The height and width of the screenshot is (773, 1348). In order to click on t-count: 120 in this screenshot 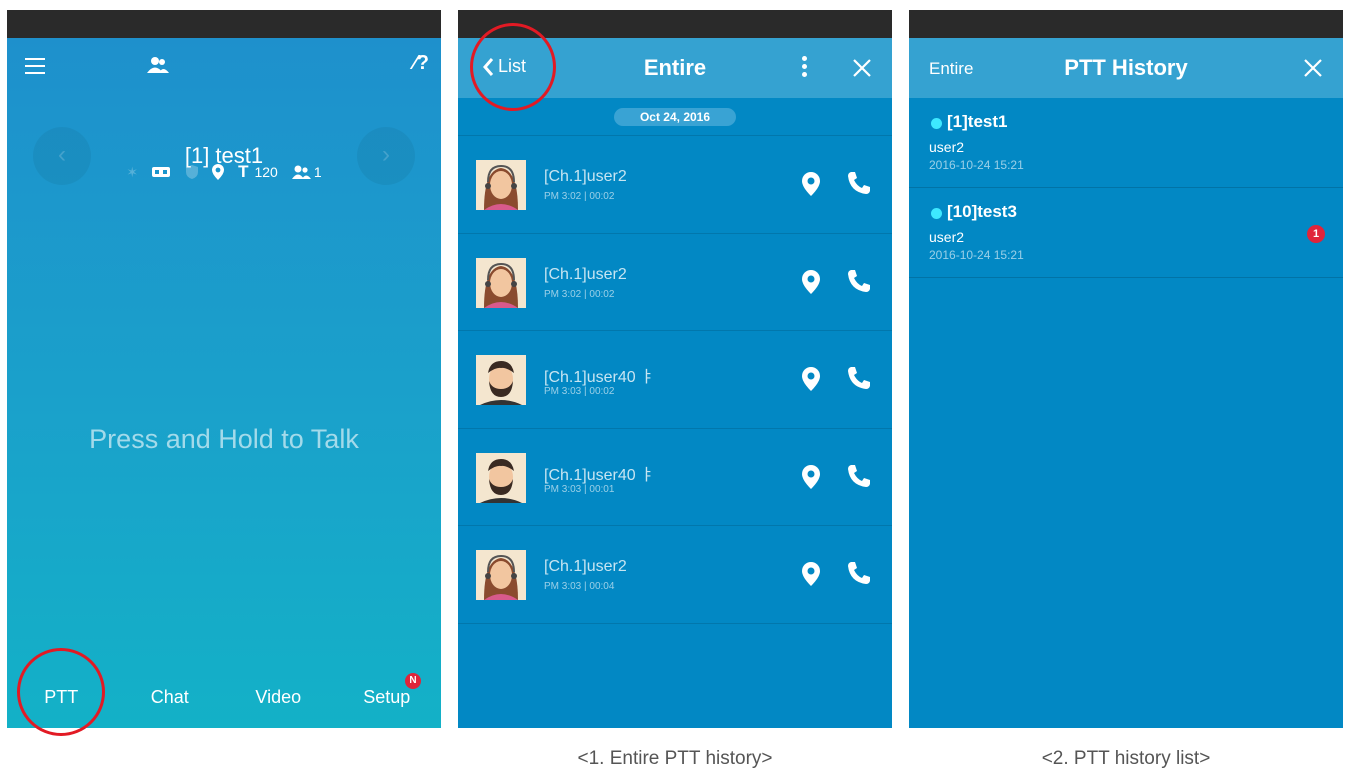, I will do `click(266, 172)`.